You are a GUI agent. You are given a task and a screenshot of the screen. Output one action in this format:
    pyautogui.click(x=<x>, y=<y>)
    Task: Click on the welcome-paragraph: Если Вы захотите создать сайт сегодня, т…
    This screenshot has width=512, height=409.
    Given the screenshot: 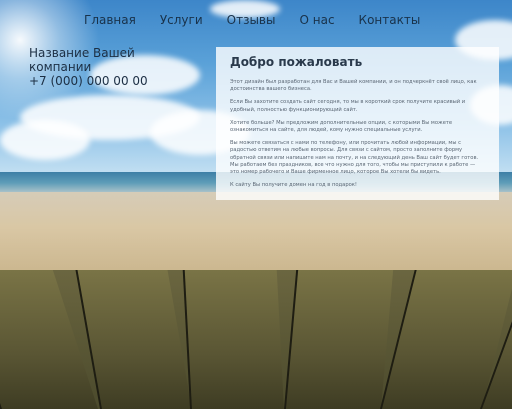 What is the action you would take?
    pyautogui.click(x=348, y=106)
    